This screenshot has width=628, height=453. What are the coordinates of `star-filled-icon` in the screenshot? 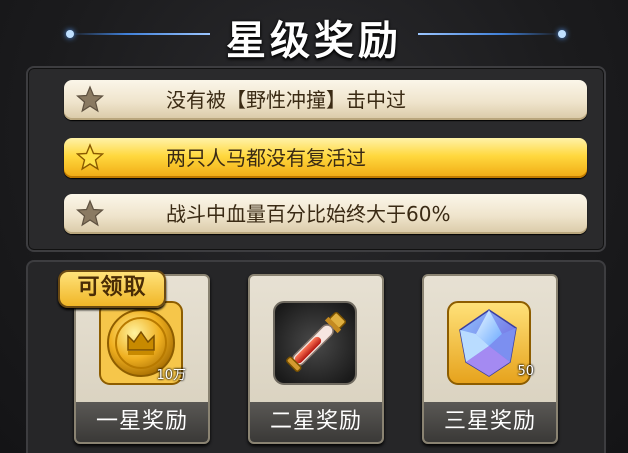 It's located at (90, 157).